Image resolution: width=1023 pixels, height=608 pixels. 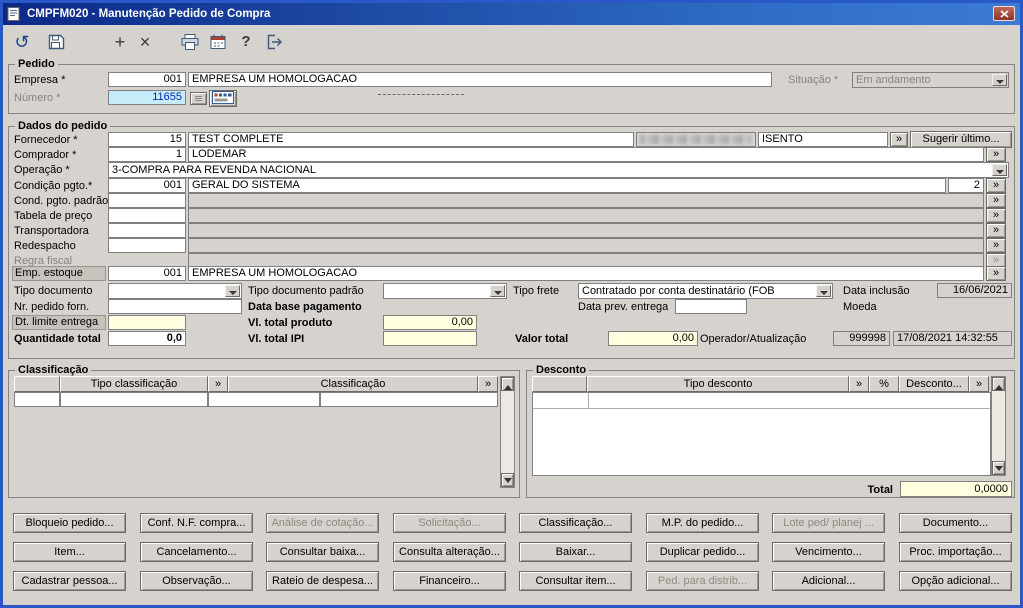 What do you see at coordinates (218, 384) in the screenshot?
I see `classificacao-header-zoom-1: »` at bounding box center [218, 384].